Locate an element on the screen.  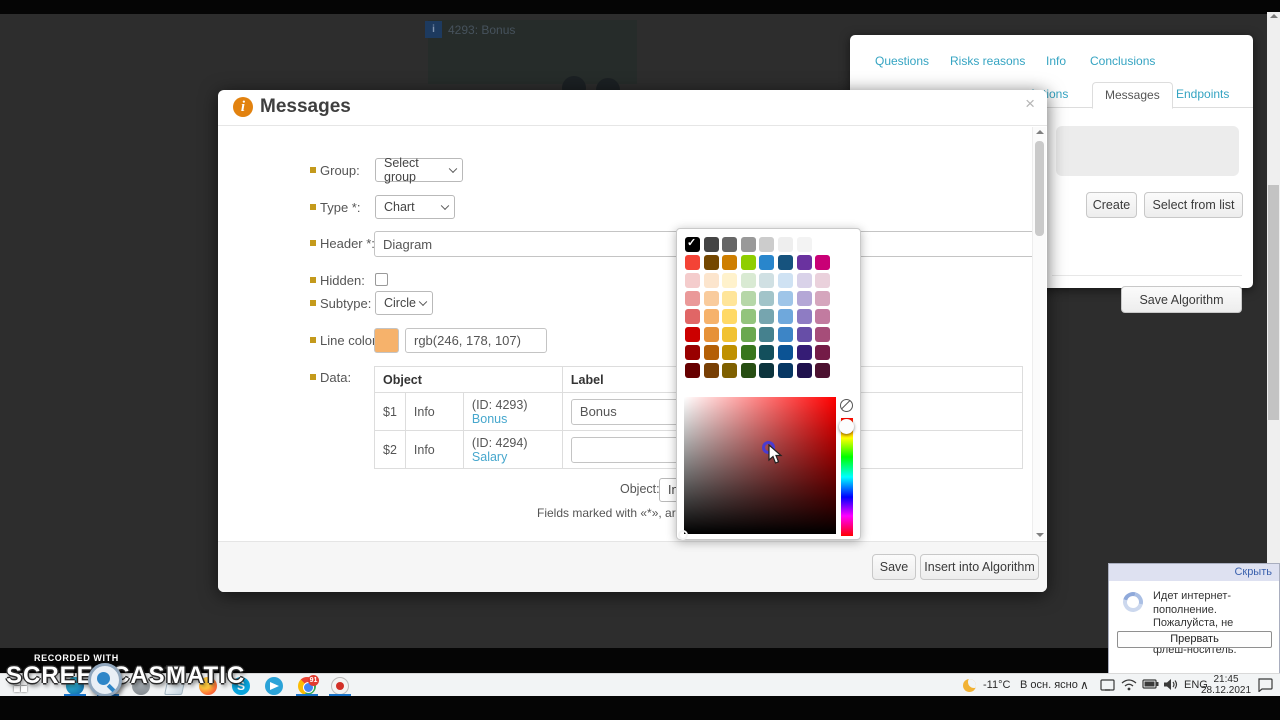
select-from-list-button: Select from list is located at coordinates (1193, 205).